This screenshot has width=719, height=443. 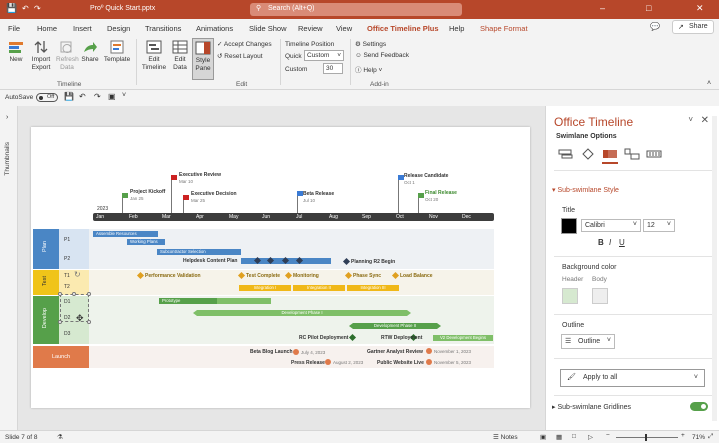 What do you see at coordinates (74, 249) in the screenshot?
I see `sublane-header: P1 P2` at bounding box center [74, 249].